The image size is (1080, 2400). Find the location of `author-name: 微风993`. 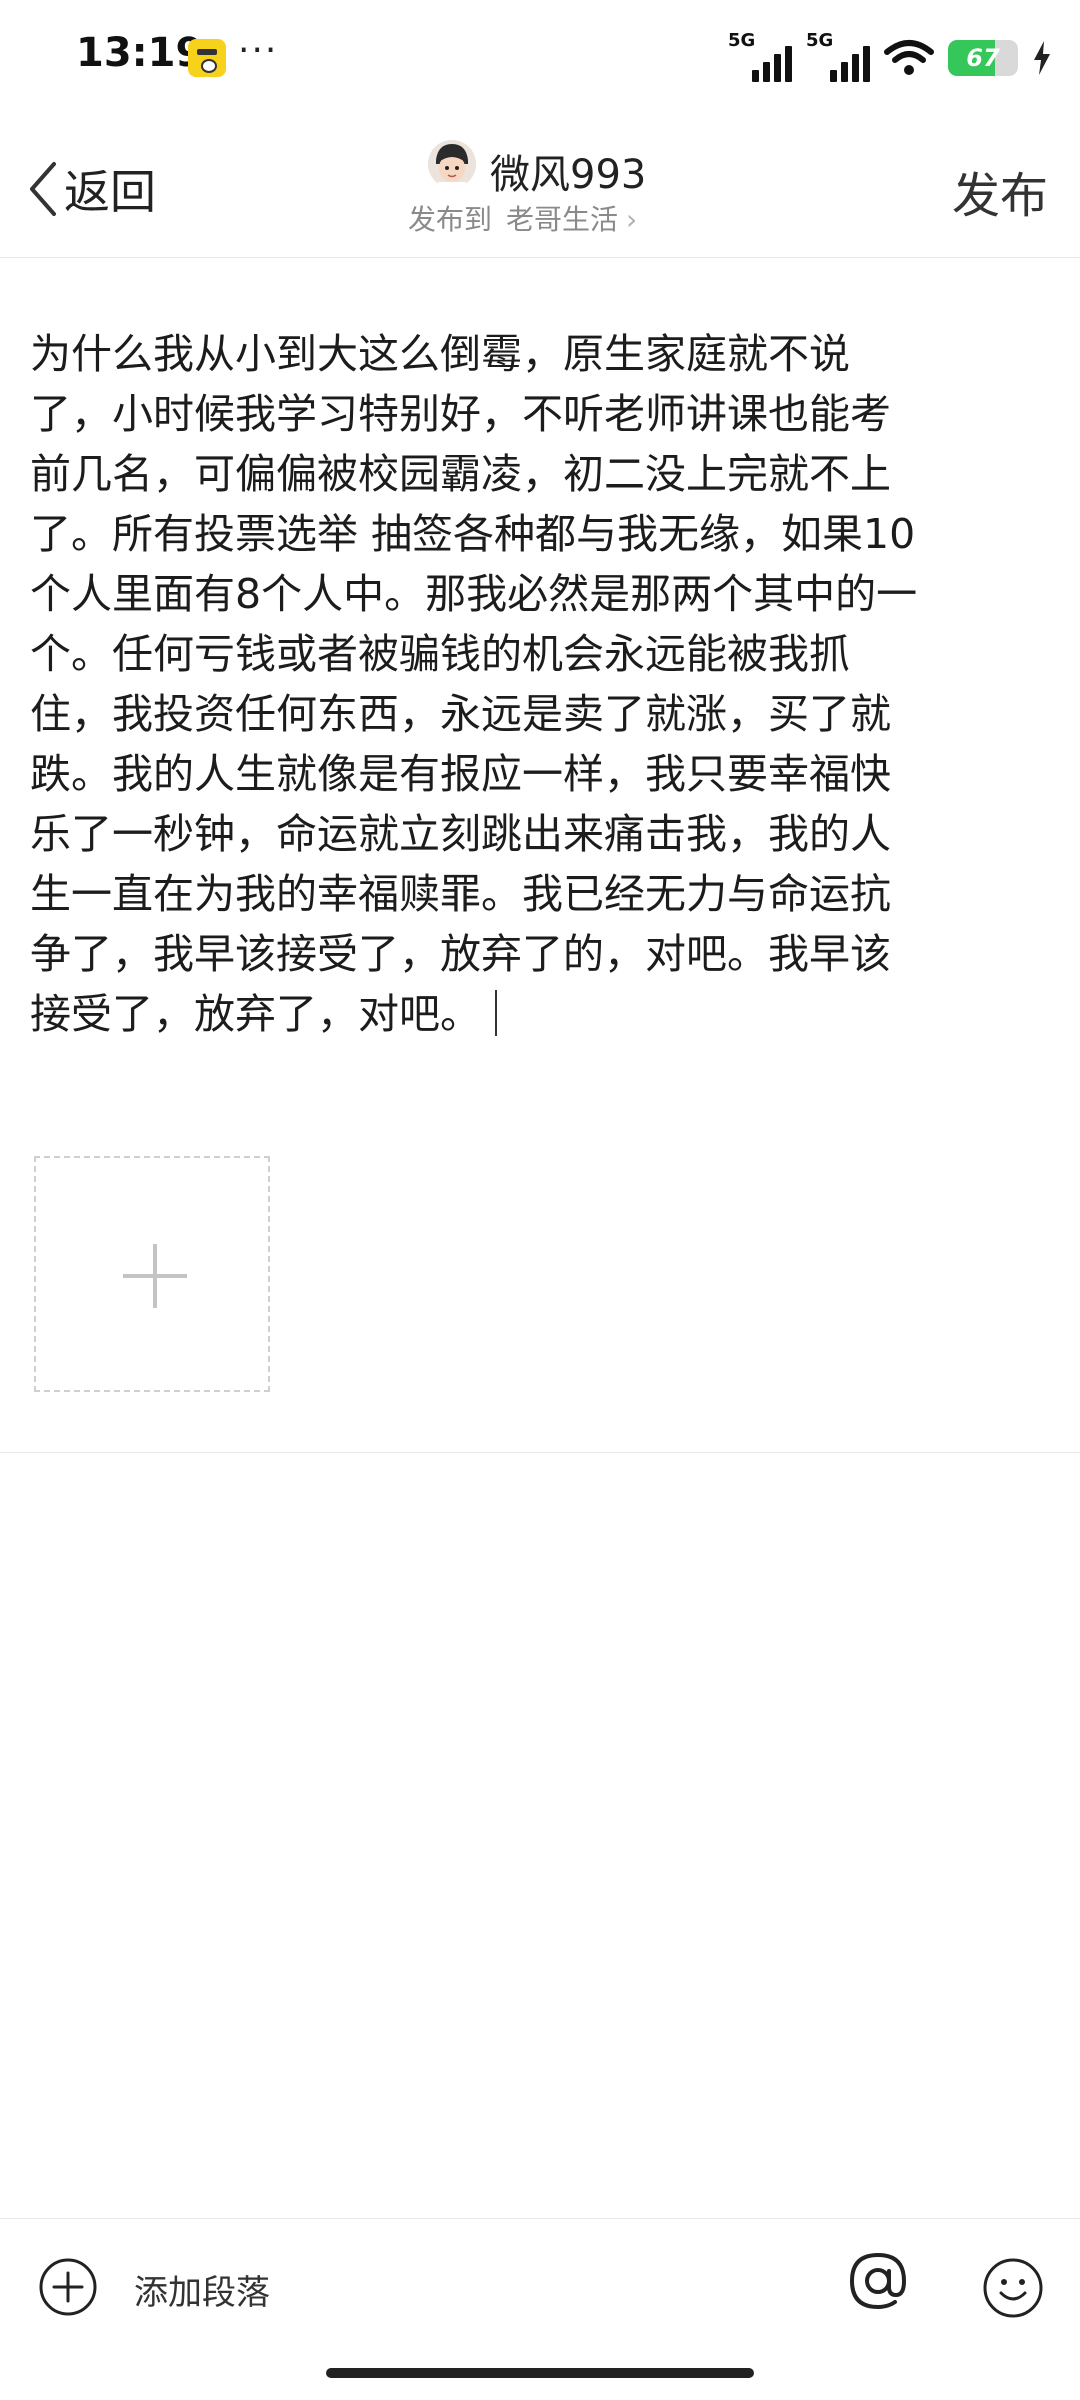

author-name: 微风993 is located at coordinates (568, 175).